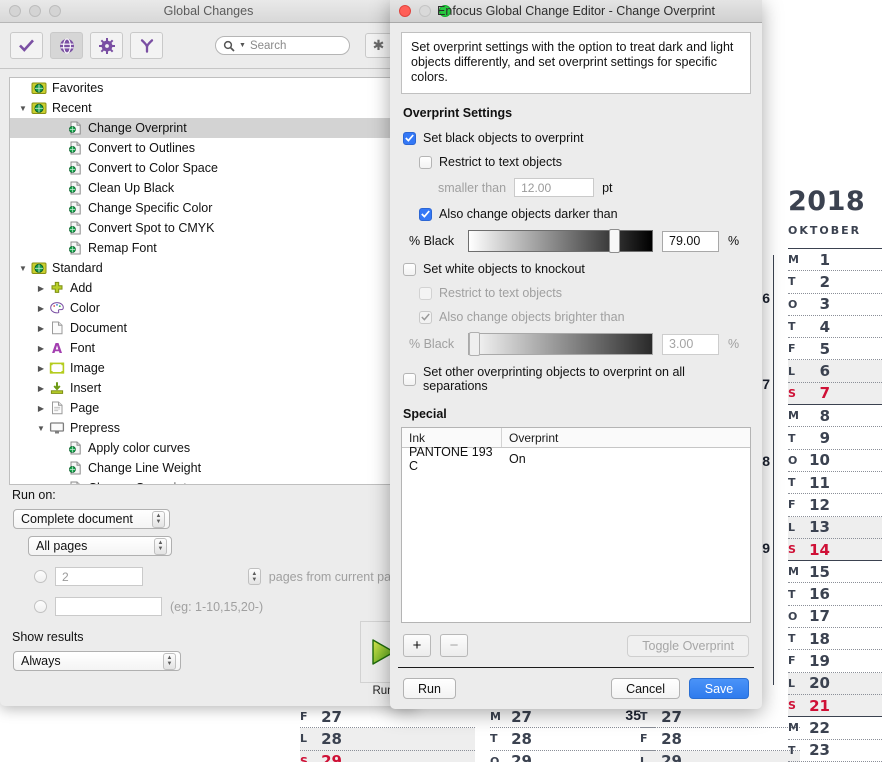 The image size is (882, 762). I want to click on from-current-page-stepper: ▲ ▼, so click(254, 576).